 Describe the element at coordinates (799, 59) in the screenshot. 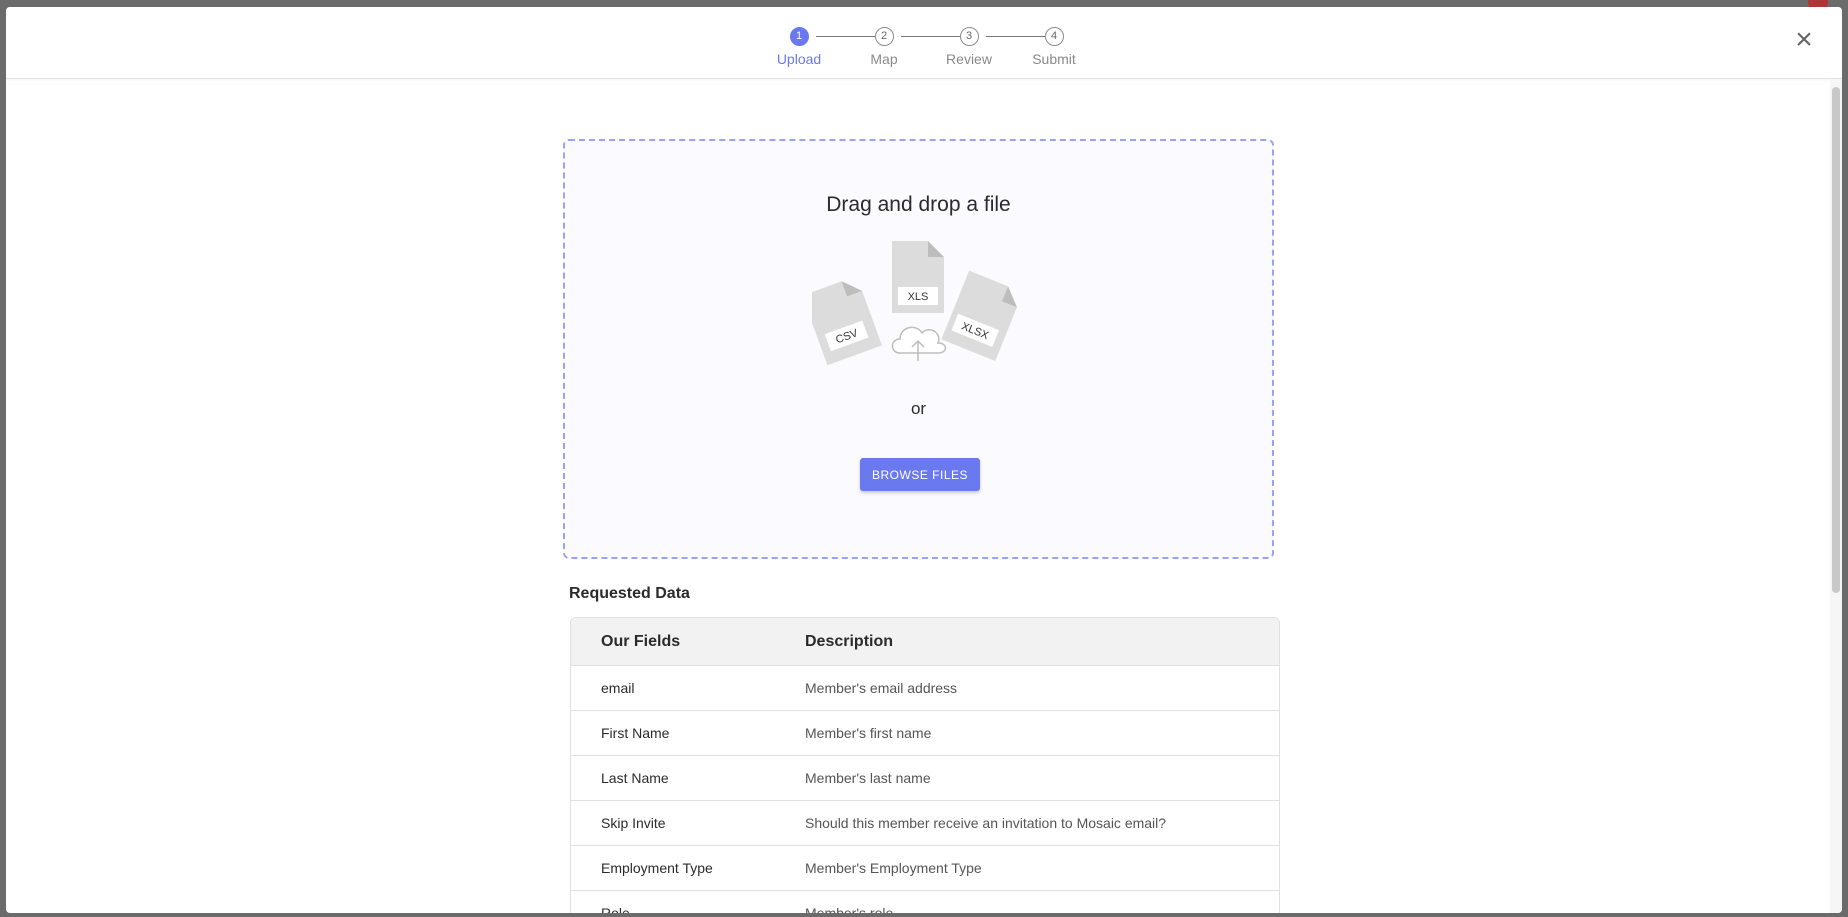

I see `step-label: Upload` at that location.